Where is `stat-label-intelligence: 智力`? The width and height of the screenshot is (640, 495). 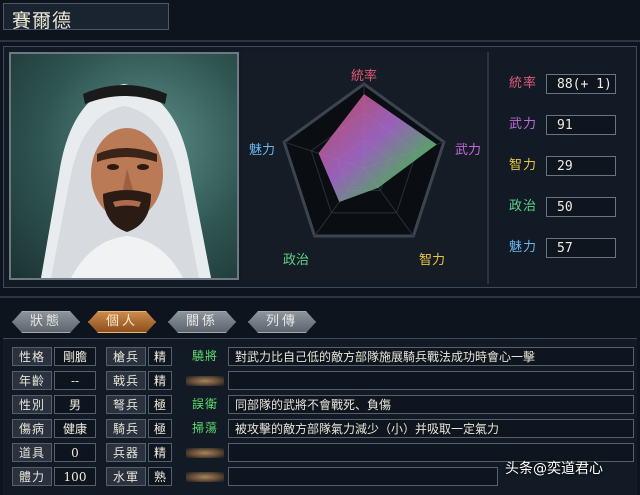
stat-label-intelligence: 智力 is located at coordinates (522, 165).